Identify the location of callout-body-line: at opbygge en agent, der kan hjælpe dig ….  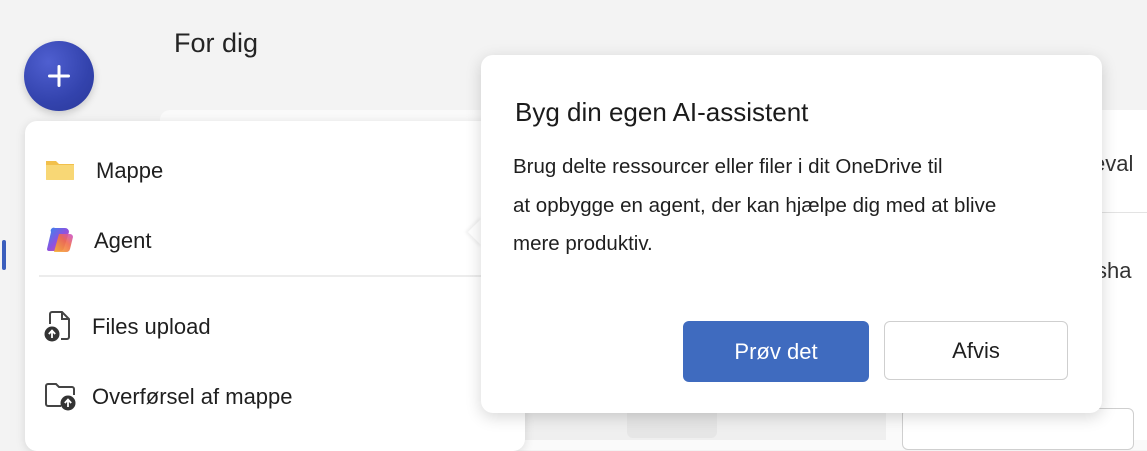
(755, 205).